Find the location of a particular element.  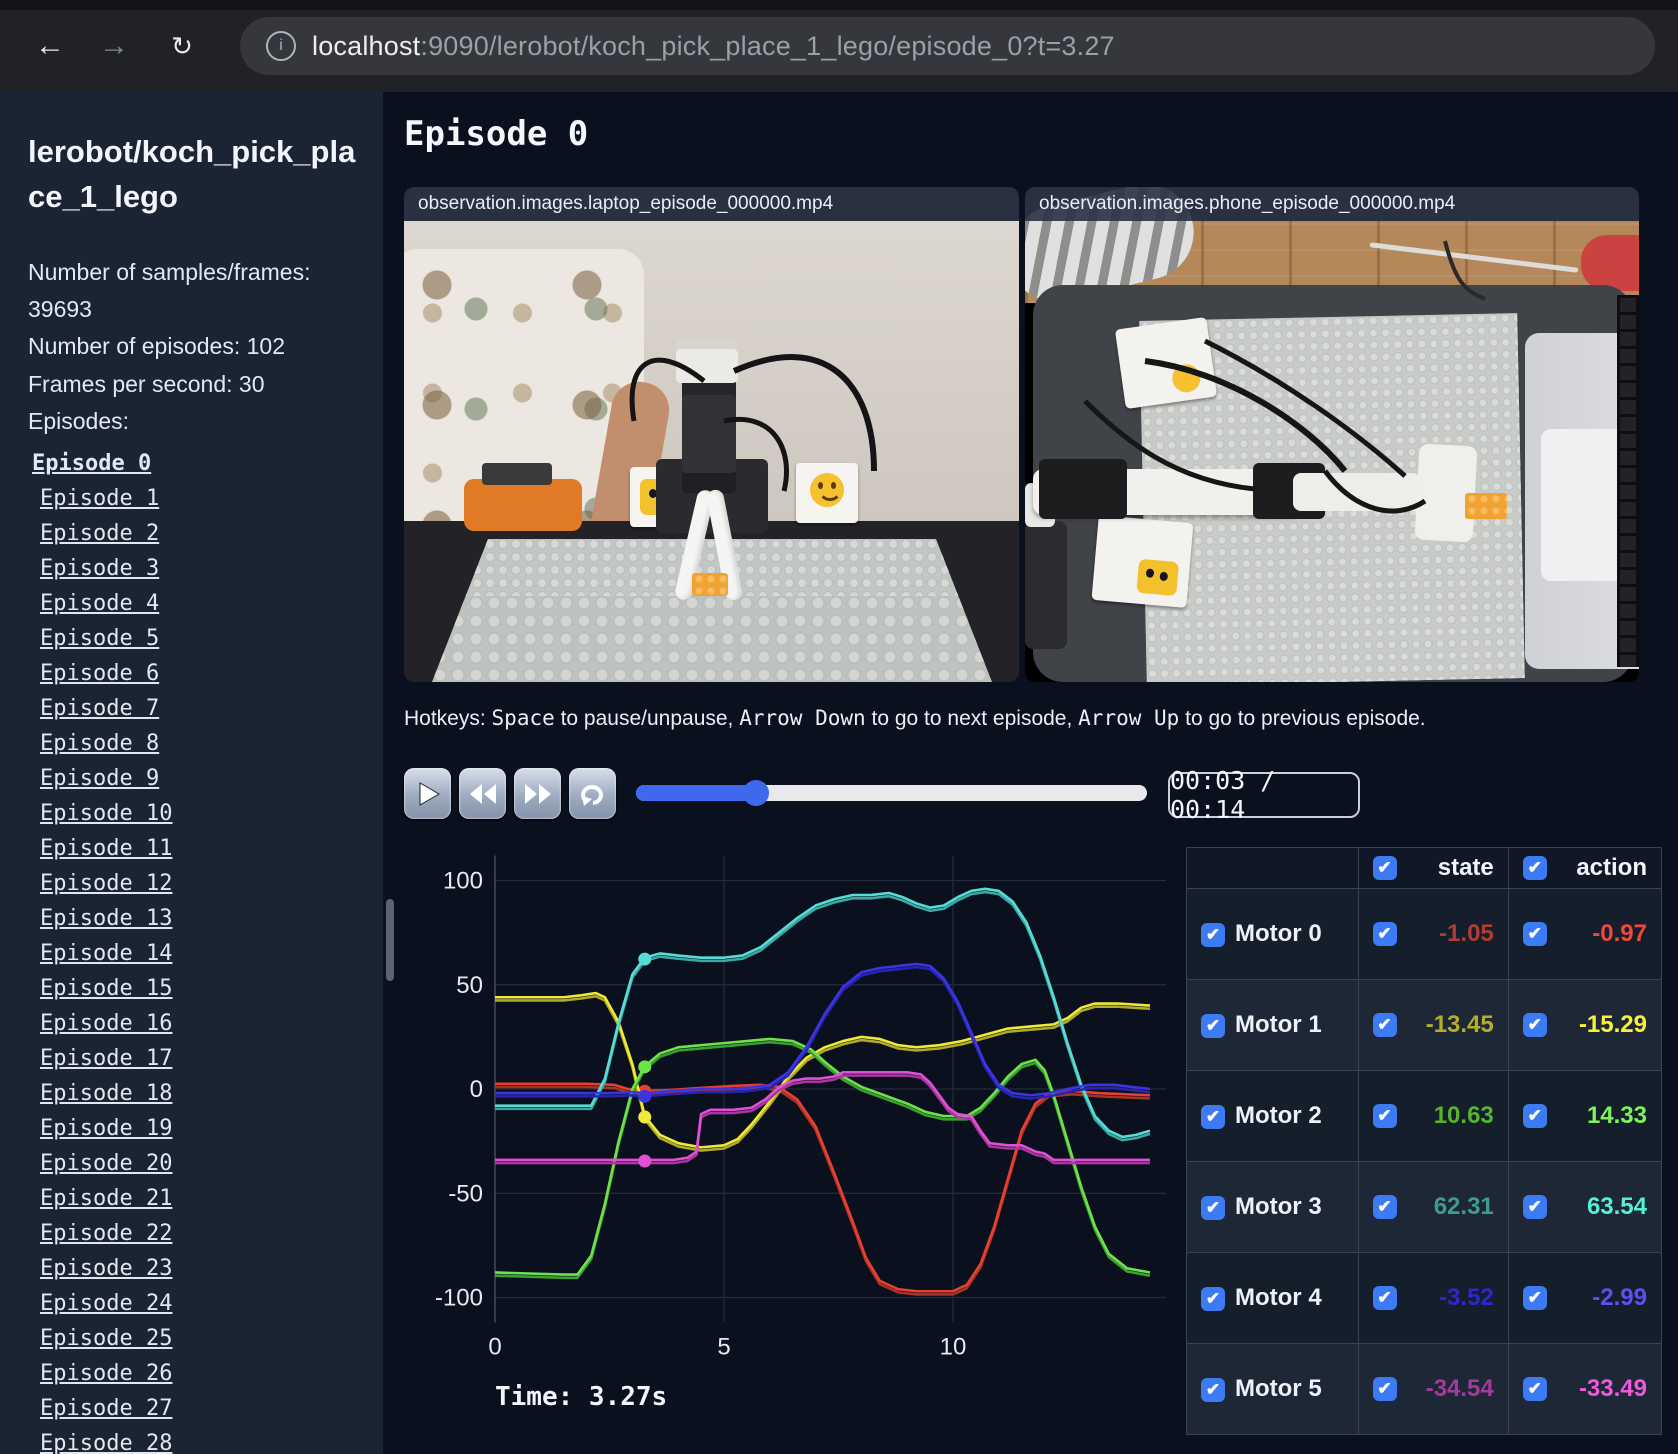

episode-link: Episode 8 is located at coordinates (211, 743).